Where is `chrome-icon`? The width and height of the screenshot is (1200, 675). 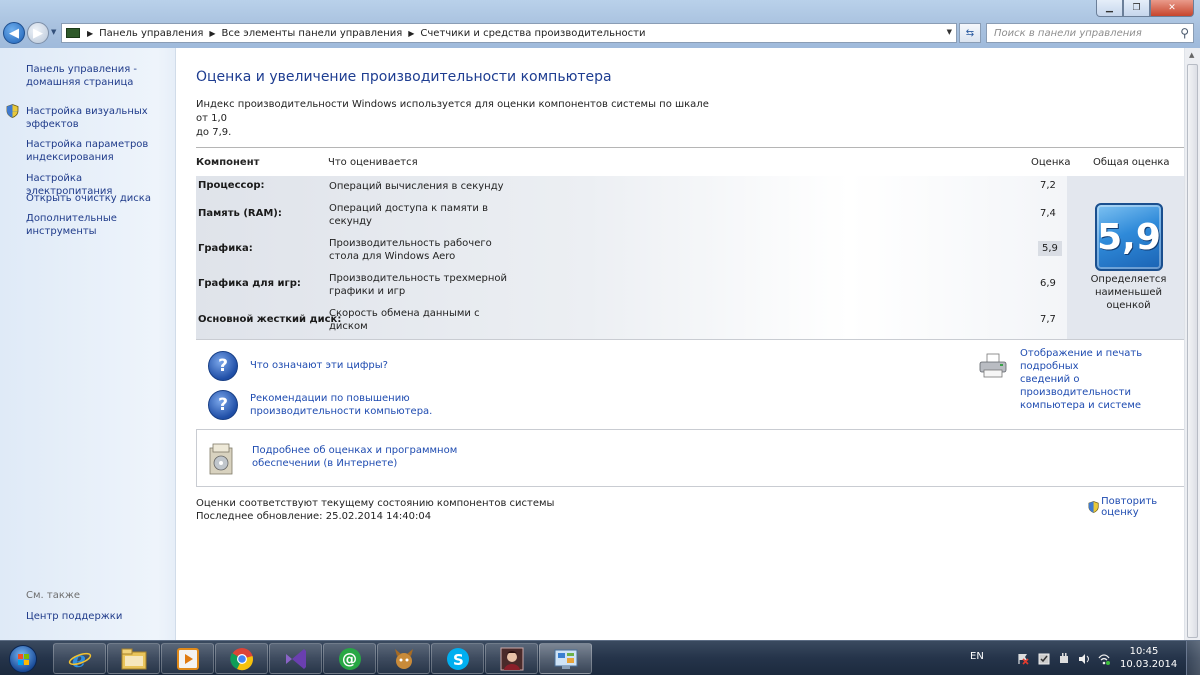 chrome-icon is located at coordinates (241, 658).